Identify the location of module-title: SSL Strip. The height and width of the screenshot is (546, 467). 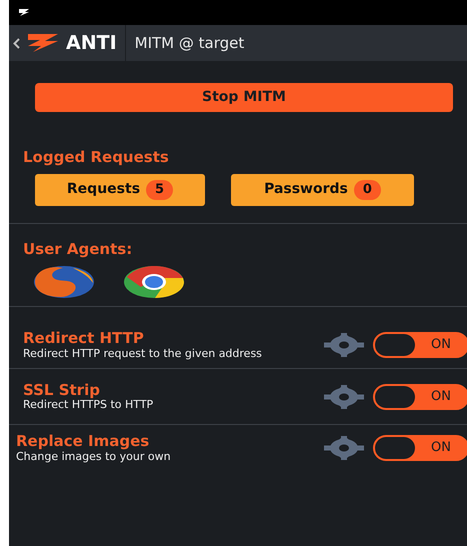
(62, 390).